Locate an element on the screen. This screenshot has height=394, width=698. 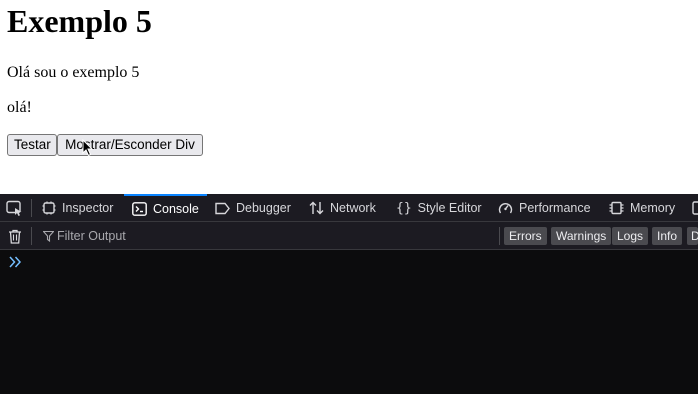
tab-inspector: Inspector is located at coordinates (77, 208).